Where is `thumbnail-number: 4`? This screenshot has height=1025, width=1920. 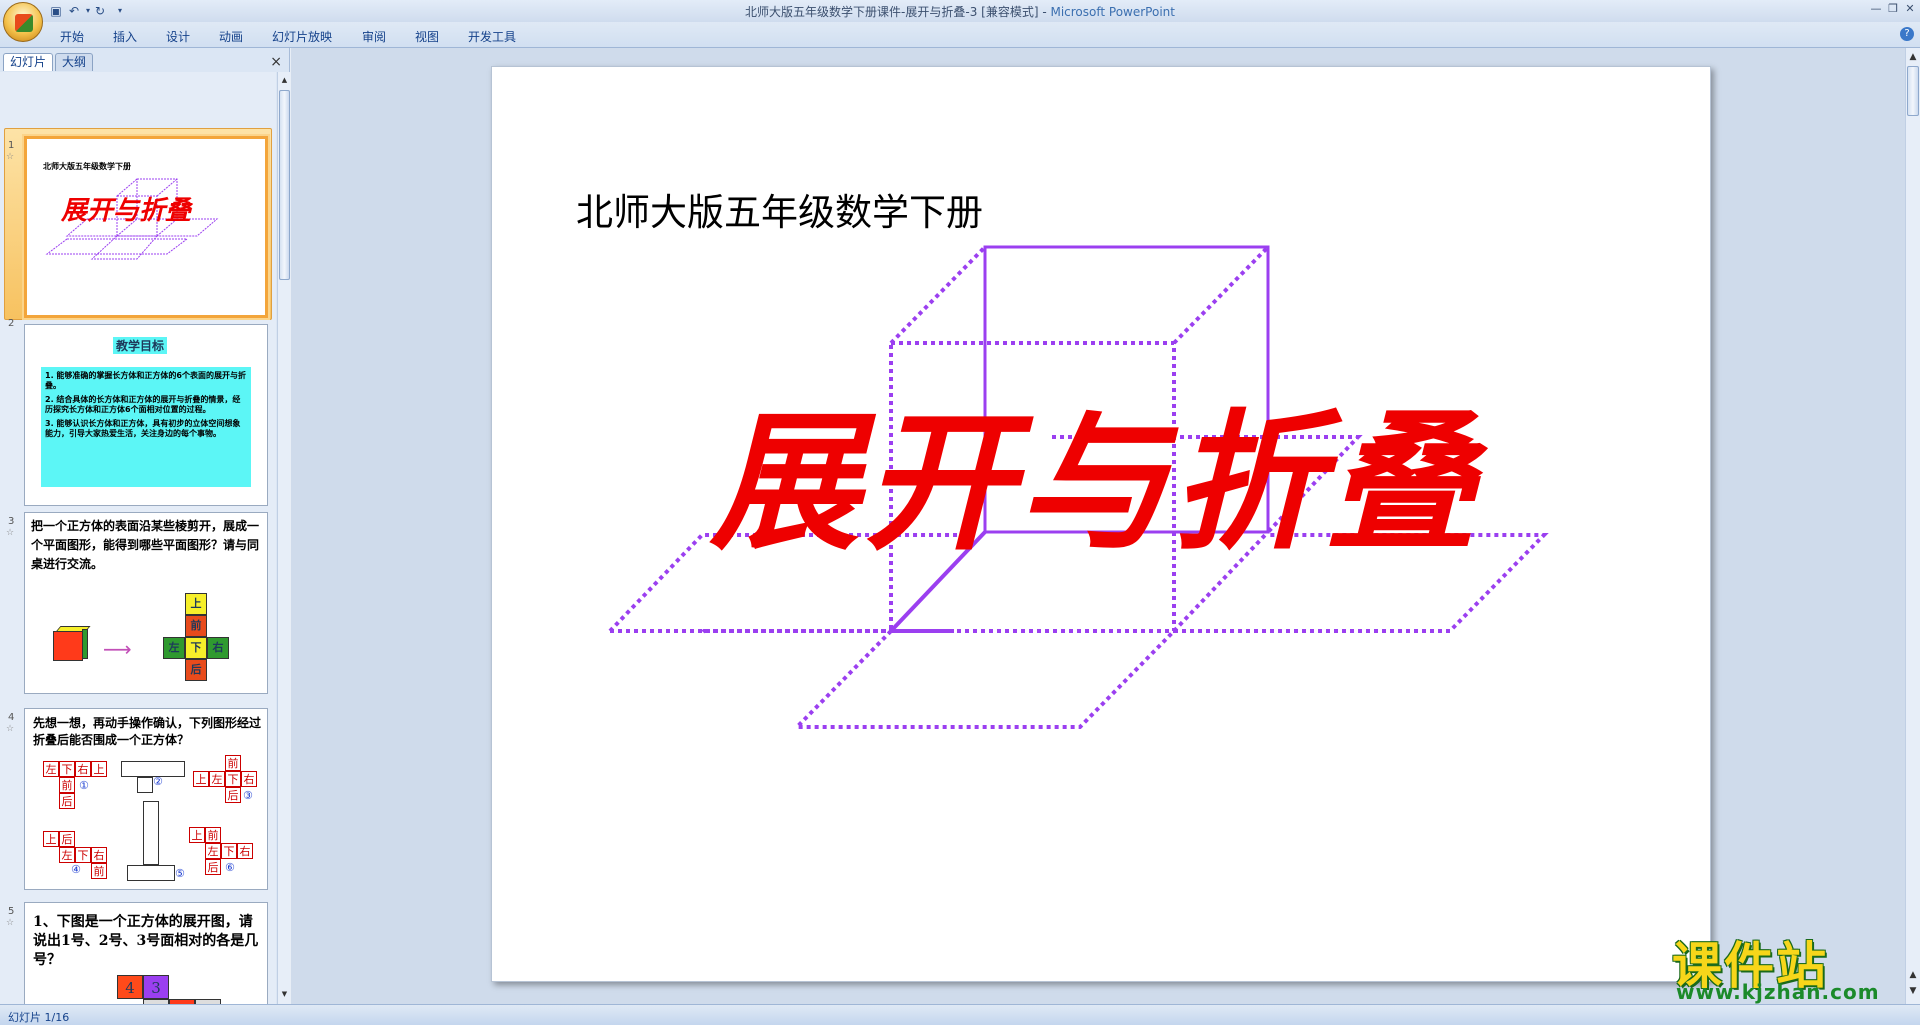
thumbnail-number: 4 is located at coordinates (11, 717).